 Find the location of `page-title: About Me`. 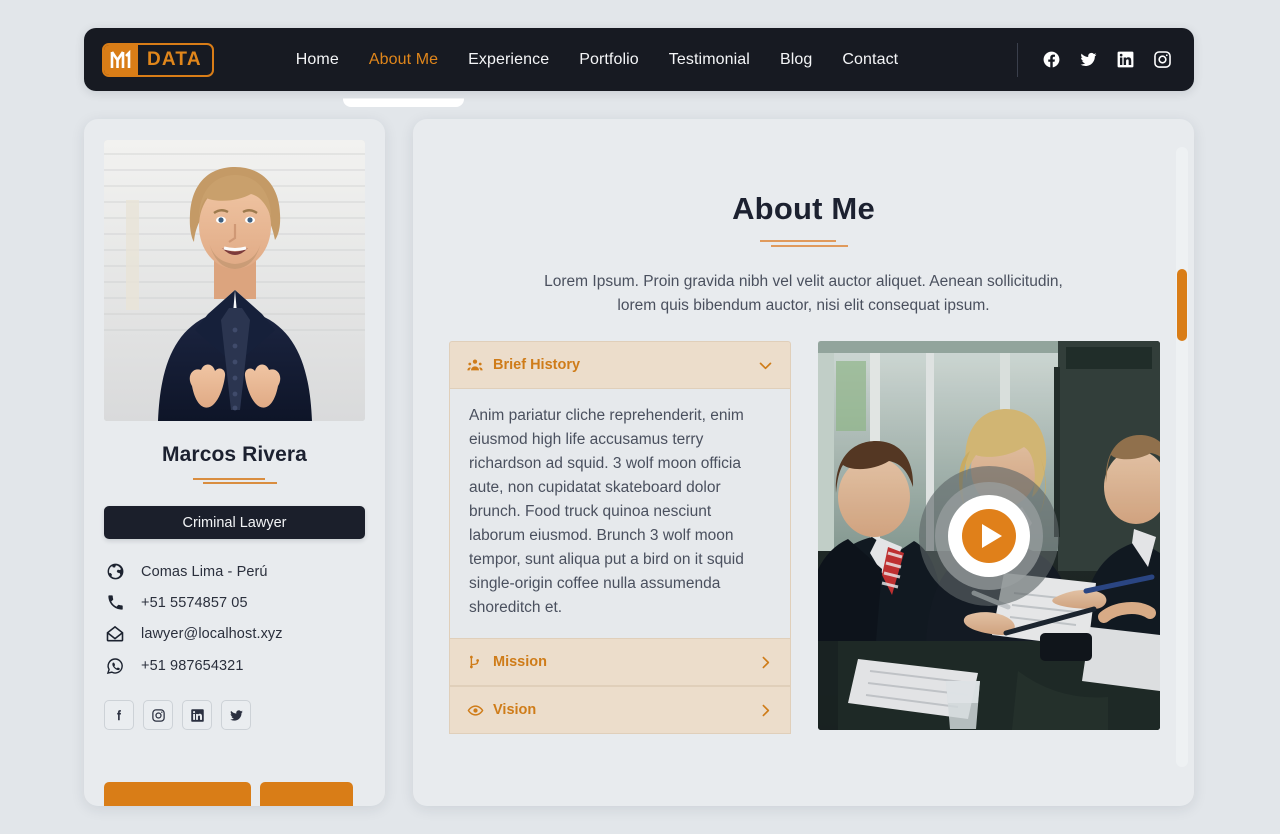

page-title: About Me is located at coordinates (803, 208).